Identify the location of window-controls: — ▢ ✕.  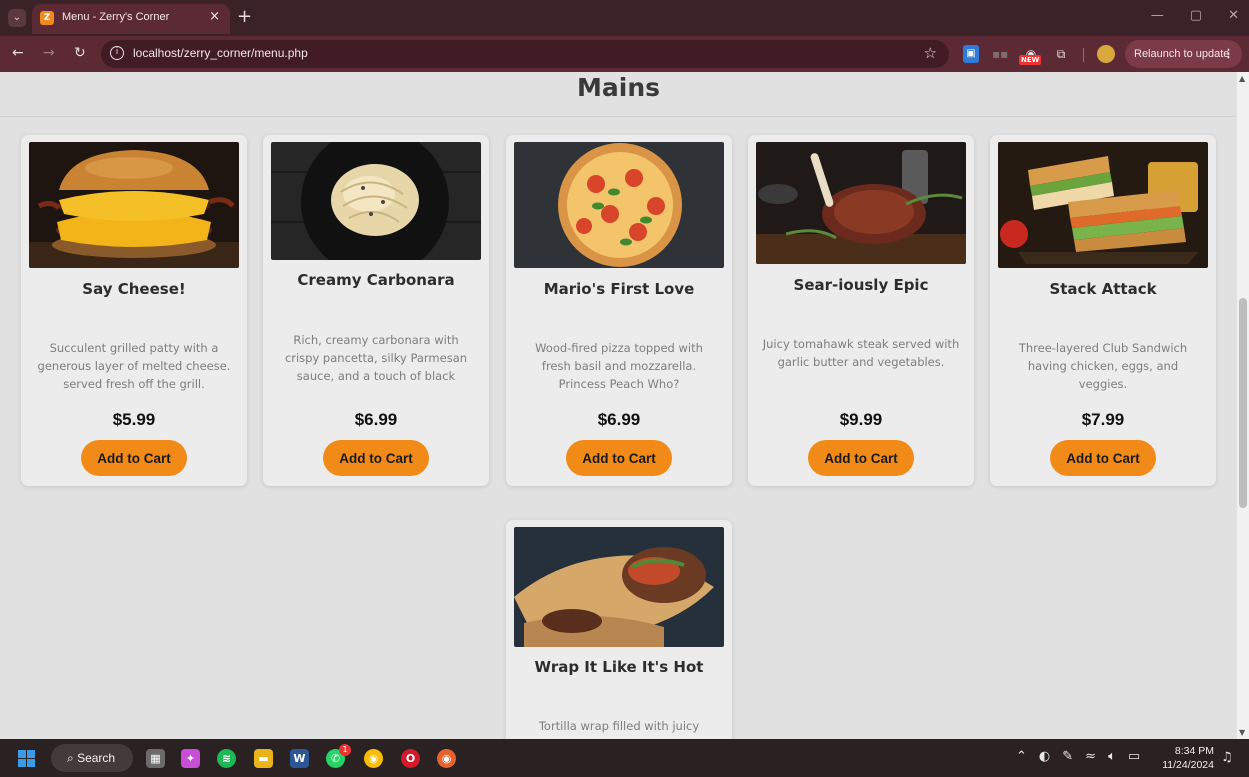
(1195, 15).